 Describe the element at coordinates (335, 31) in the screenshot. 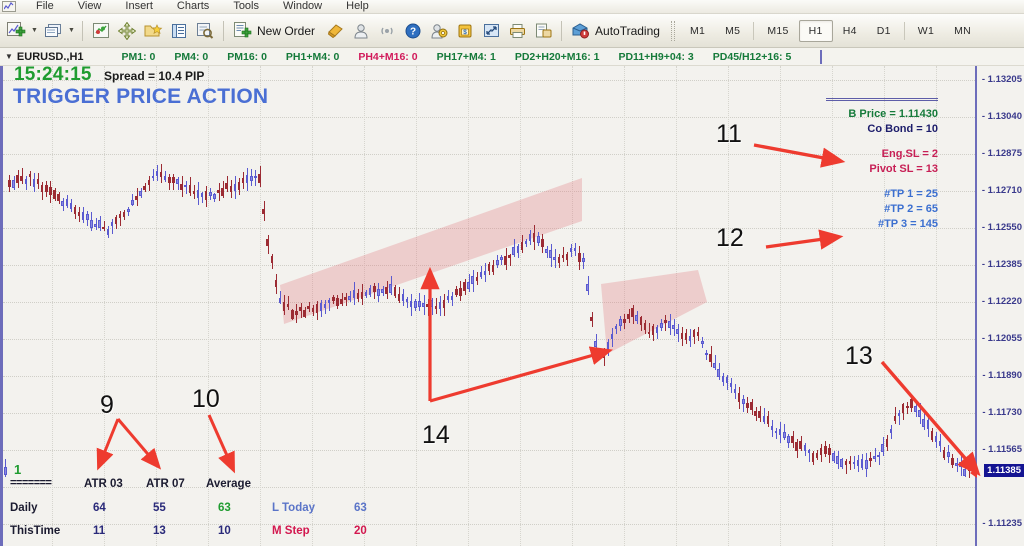

I see `metaeditor-icon` at that location.